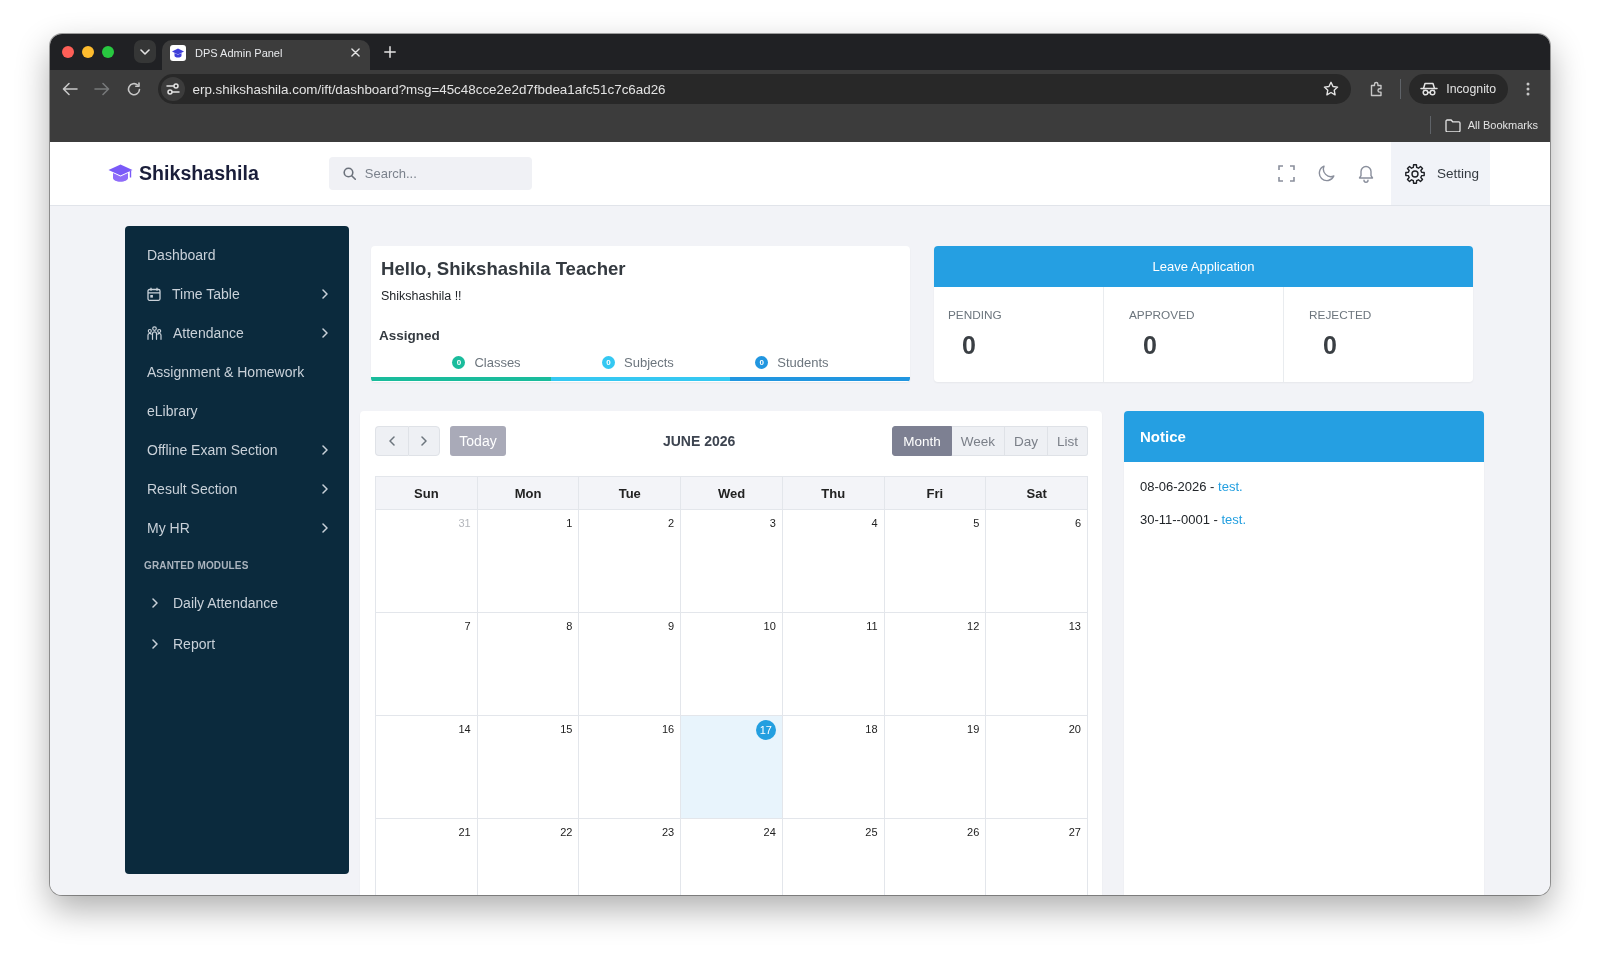 This screenshot has width=1600, height=961. I want to click on sidebar-item: Attendance, so click(237, 332).